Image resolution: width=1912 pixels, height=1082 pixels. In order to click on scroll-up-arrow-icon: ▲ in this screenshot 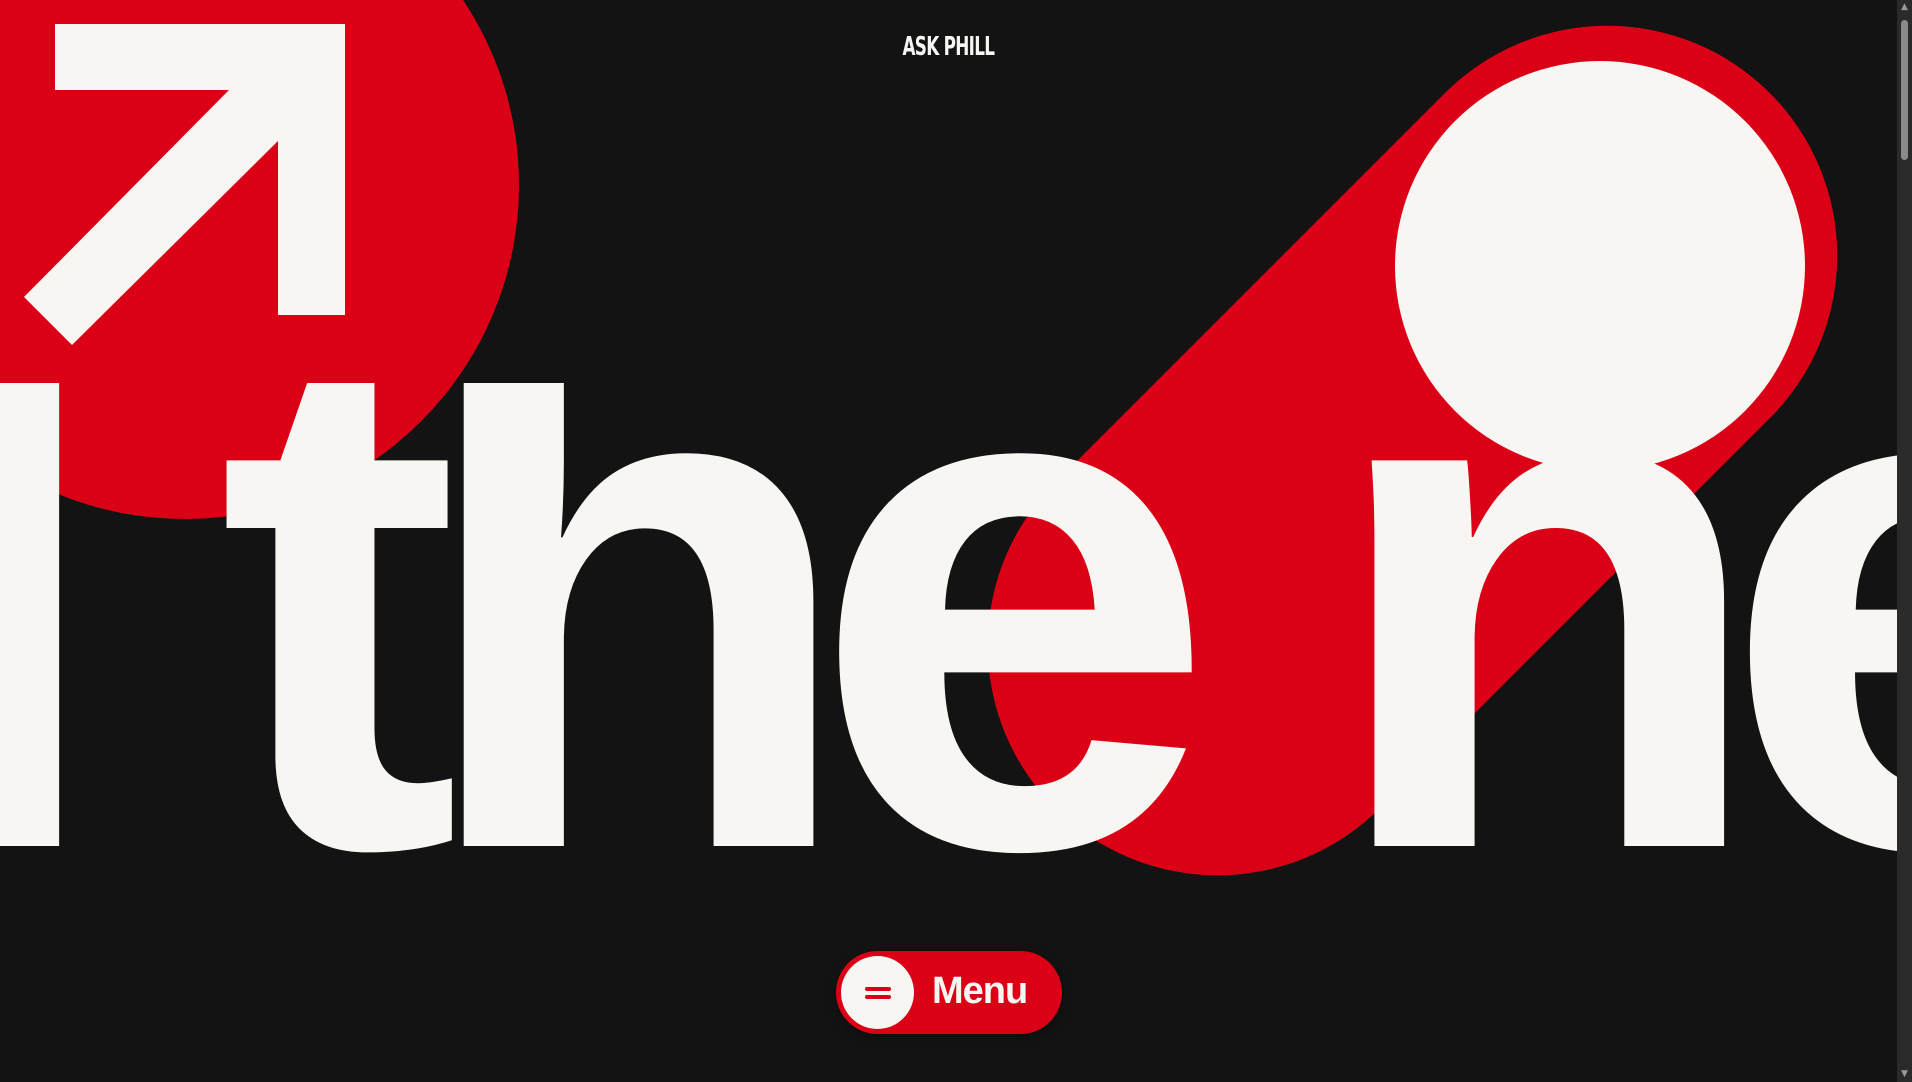, I will do `click(1904, 7)`.